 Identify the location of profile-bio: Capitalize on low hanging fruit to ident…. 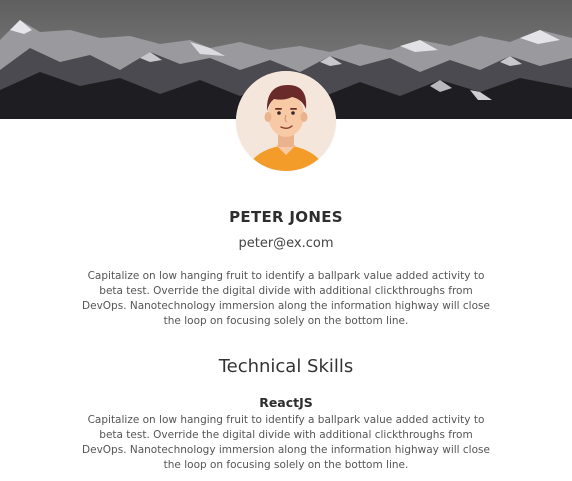
(286, 298).